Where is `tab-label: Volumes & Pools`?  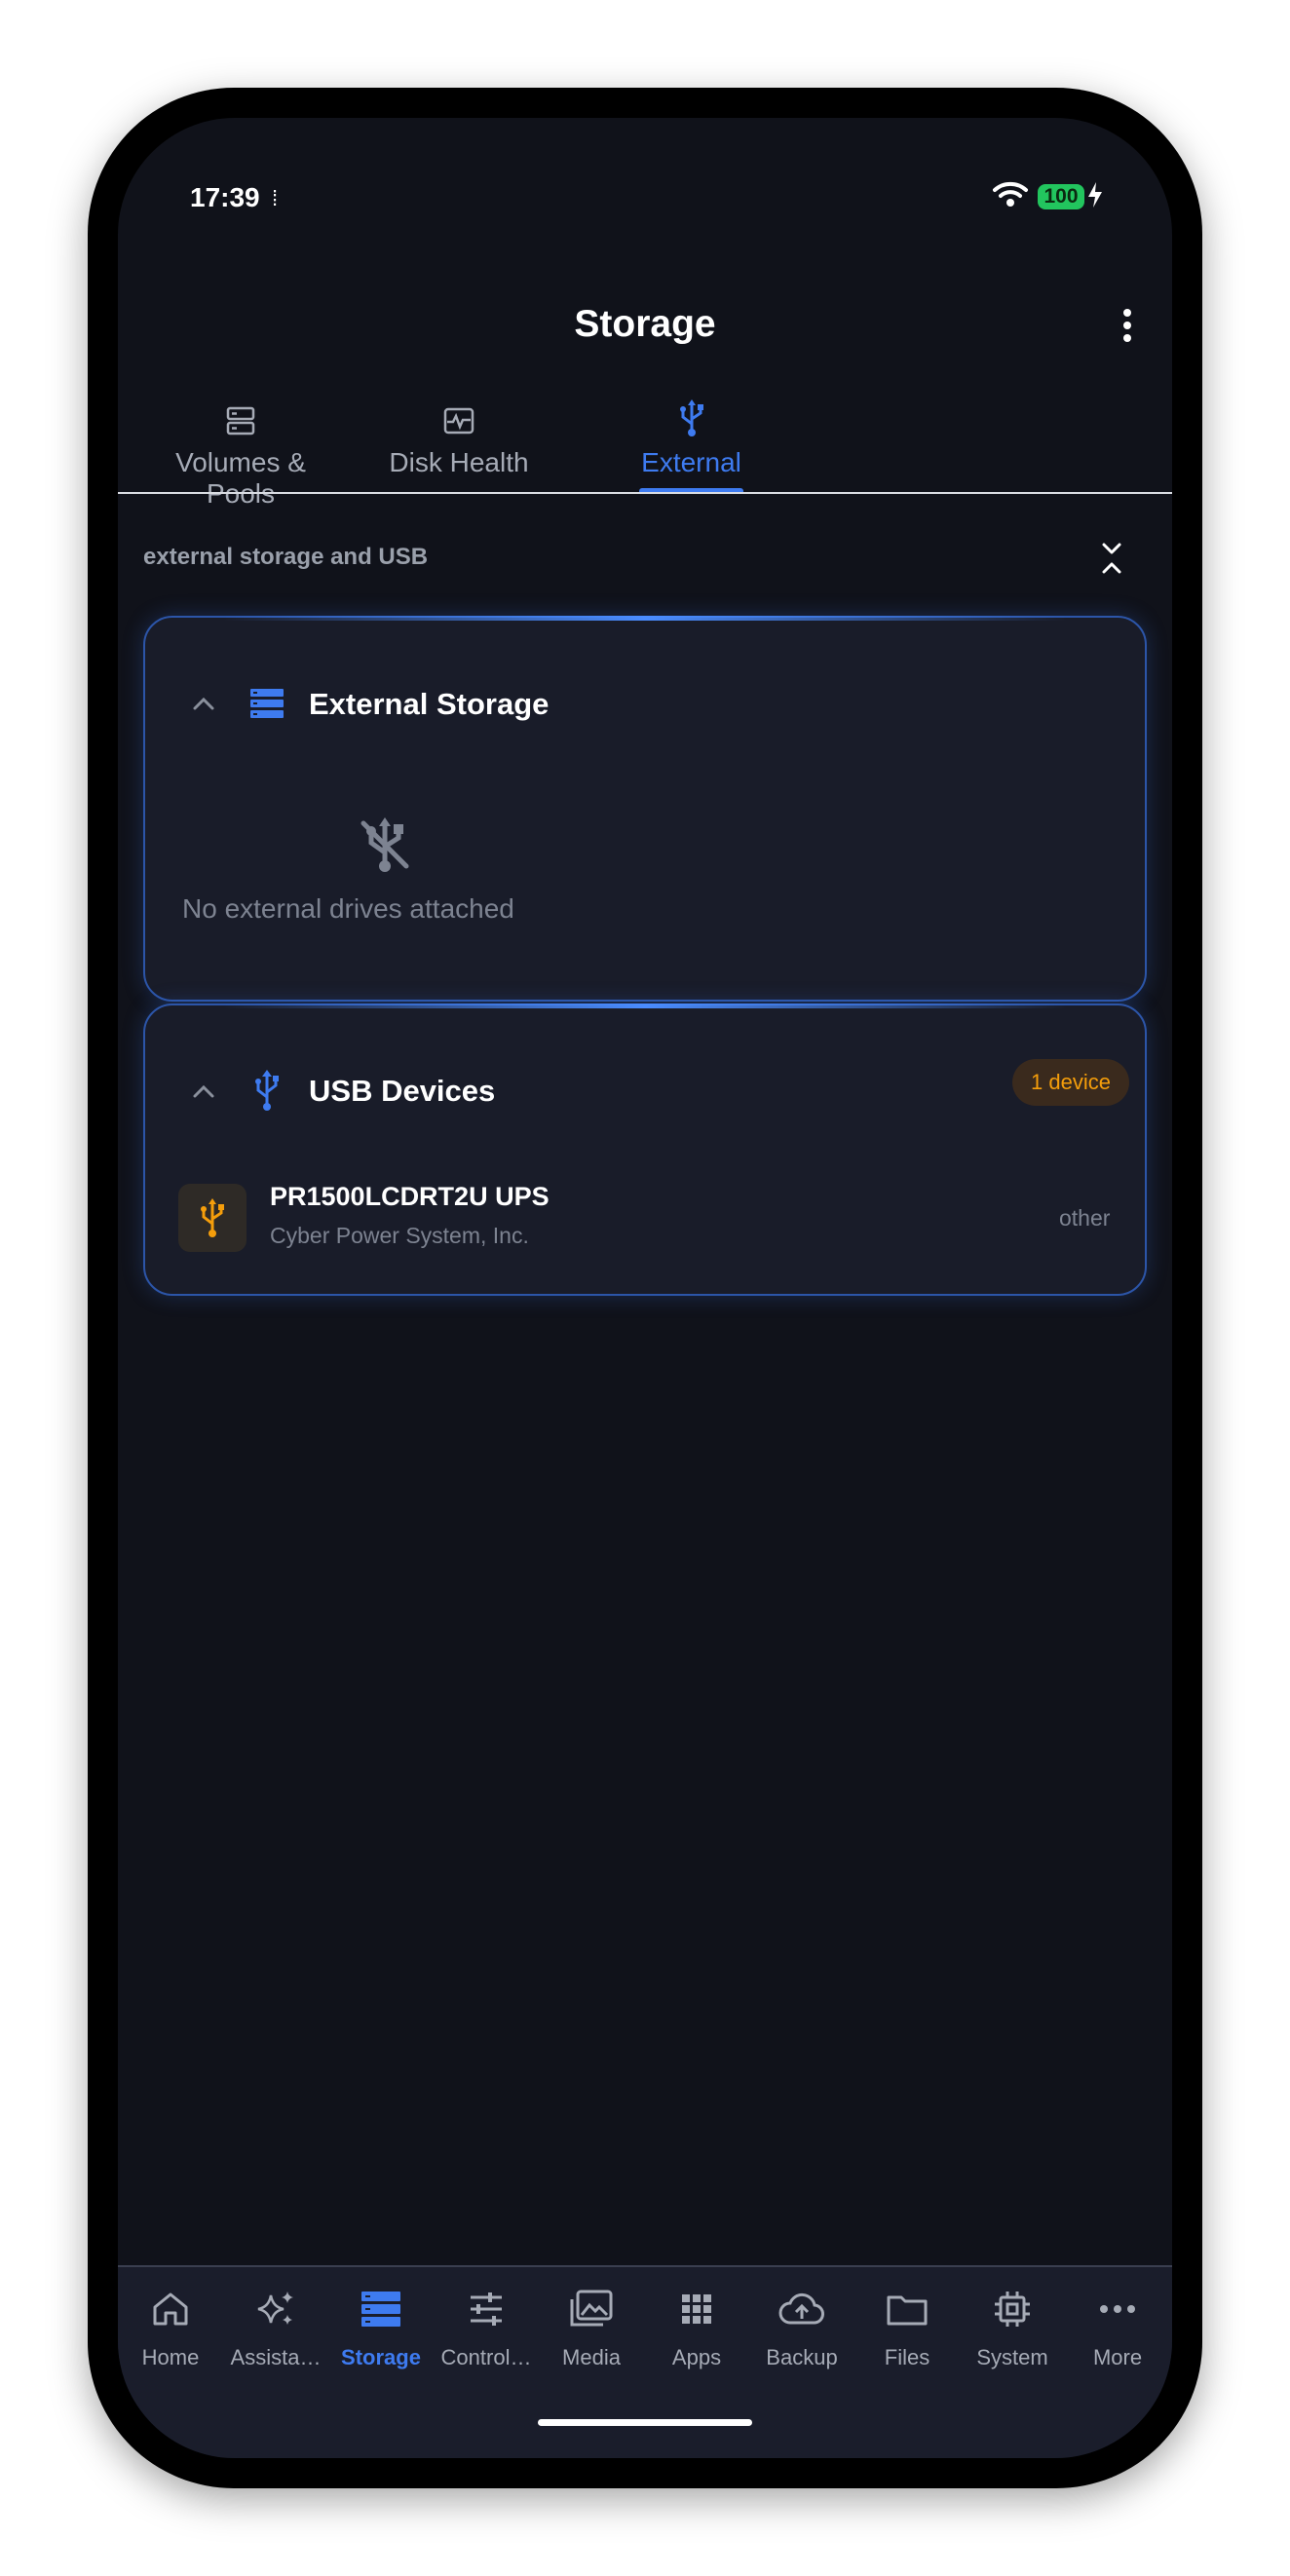
tab-label: Volumes & Pools is located at coordinates (240, 478).